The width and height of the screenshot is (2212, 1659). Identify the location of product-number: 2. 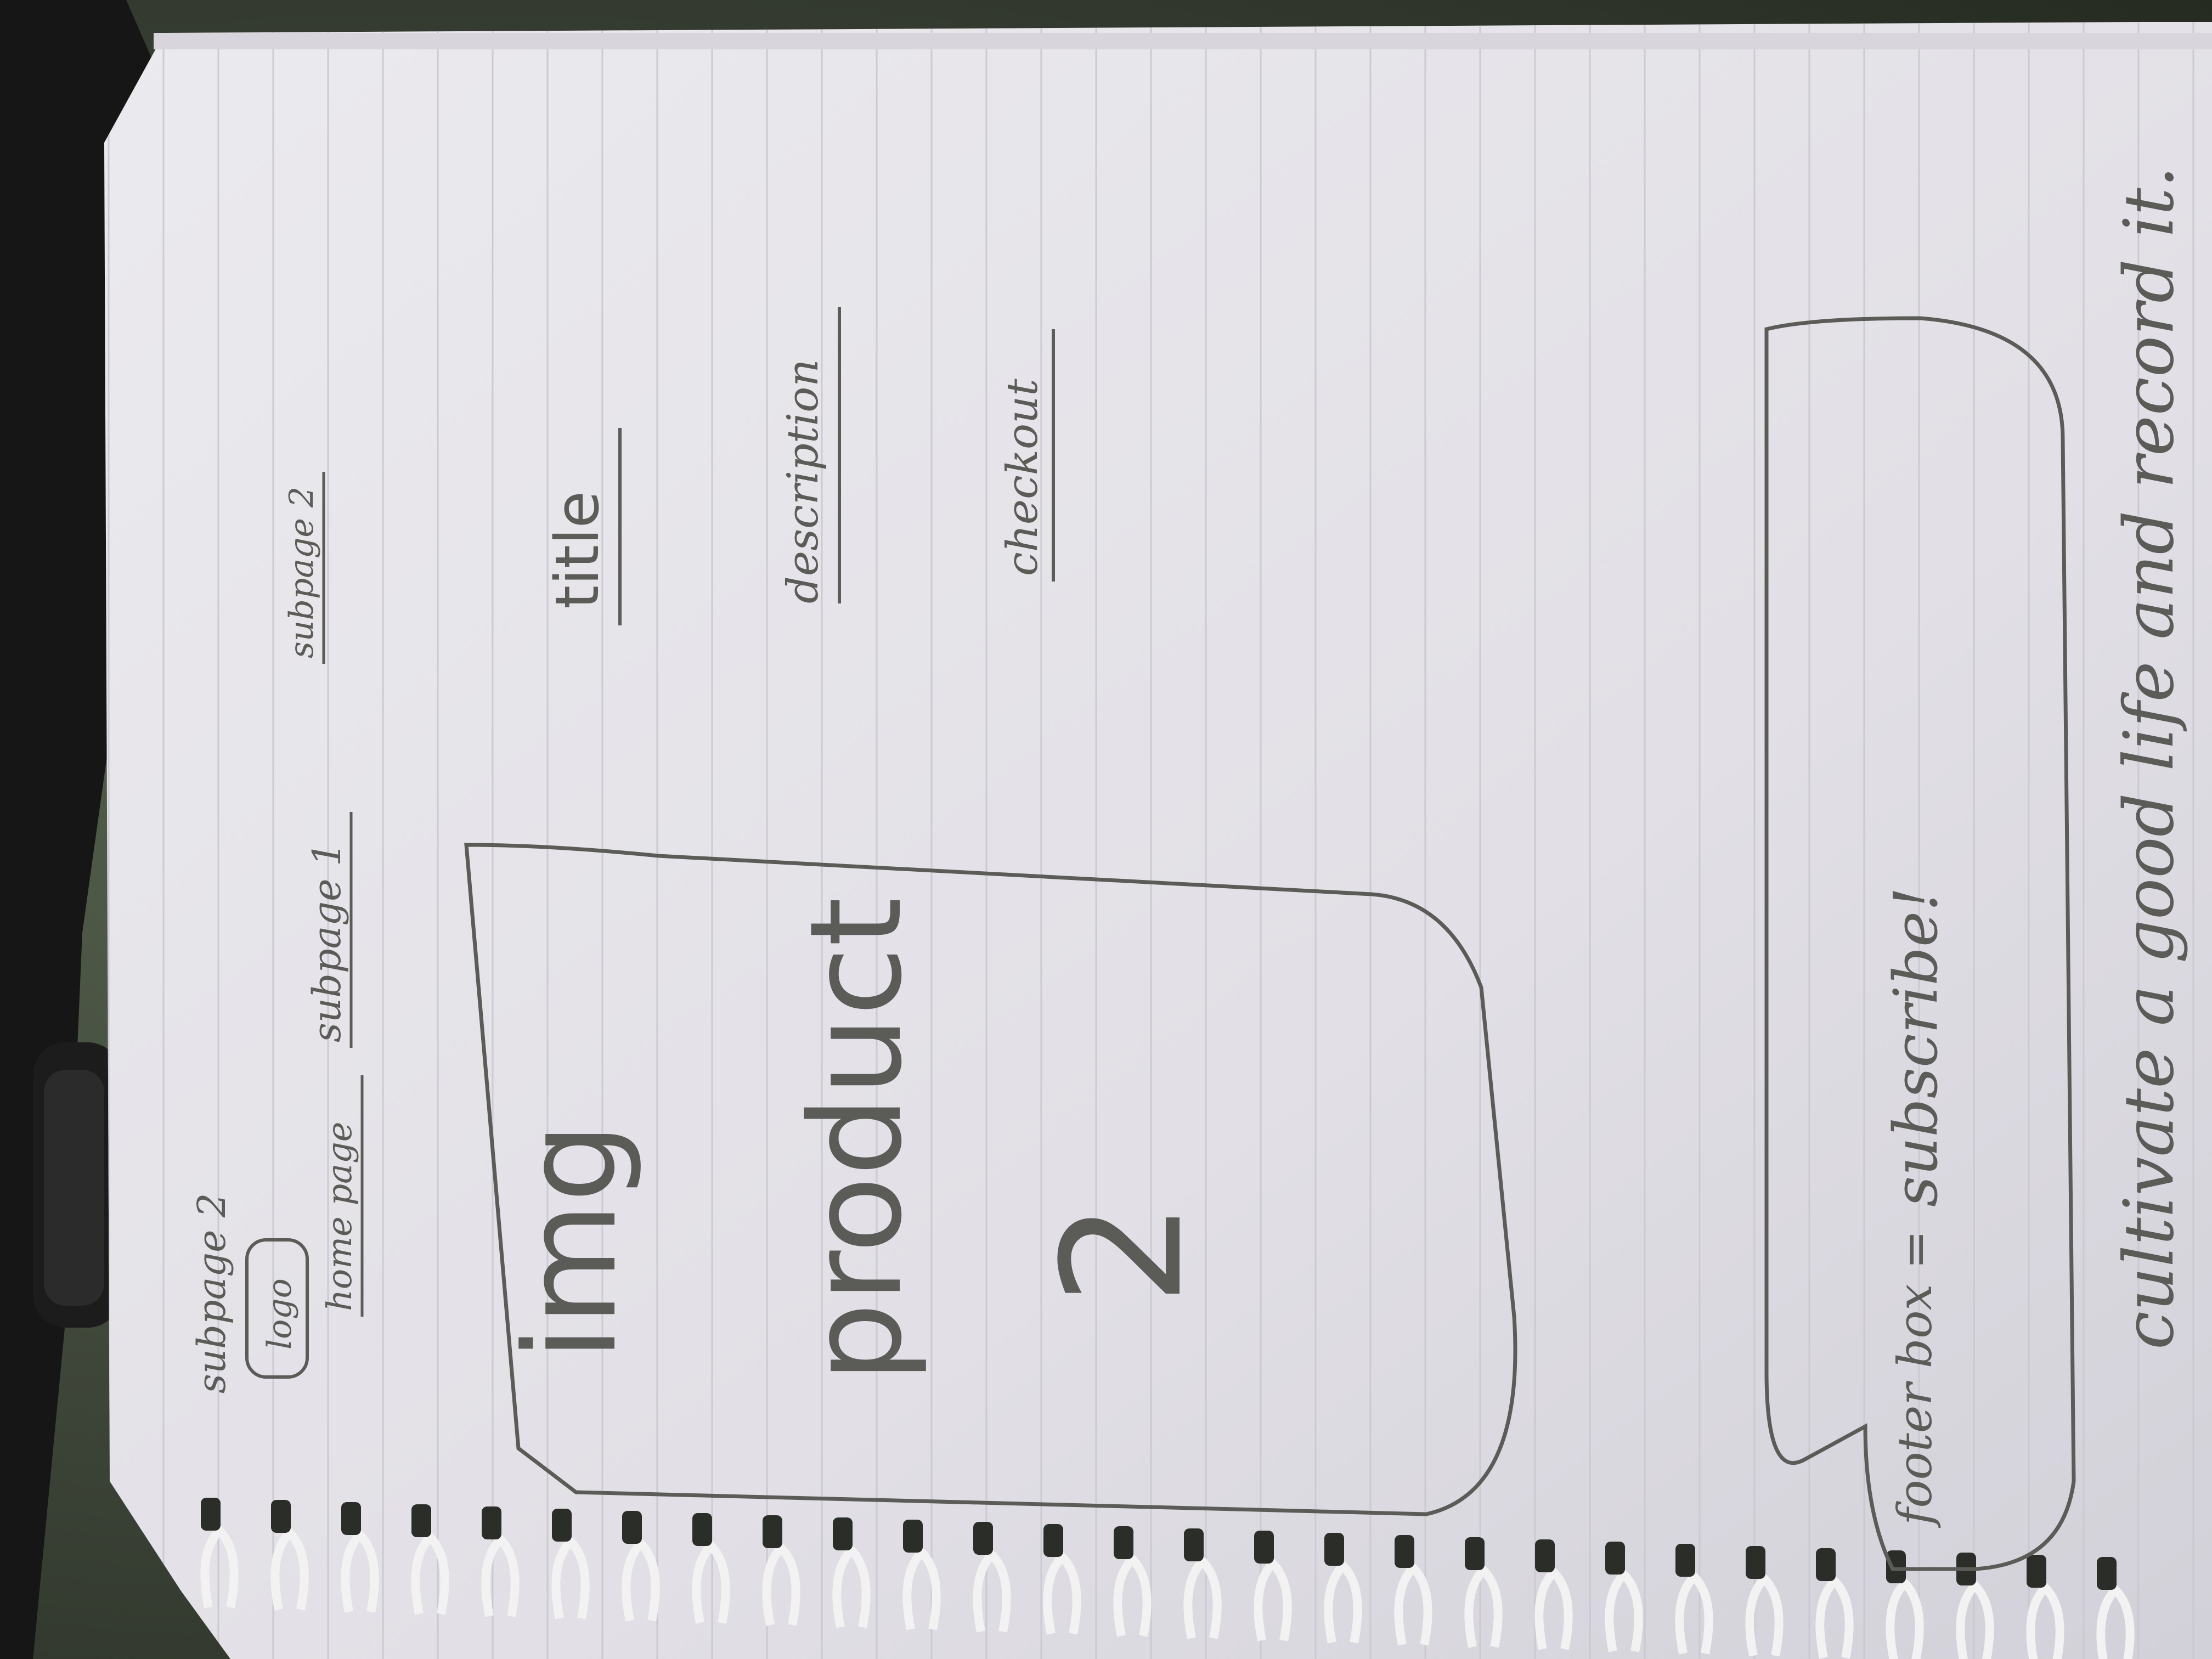
(1122, 1253).